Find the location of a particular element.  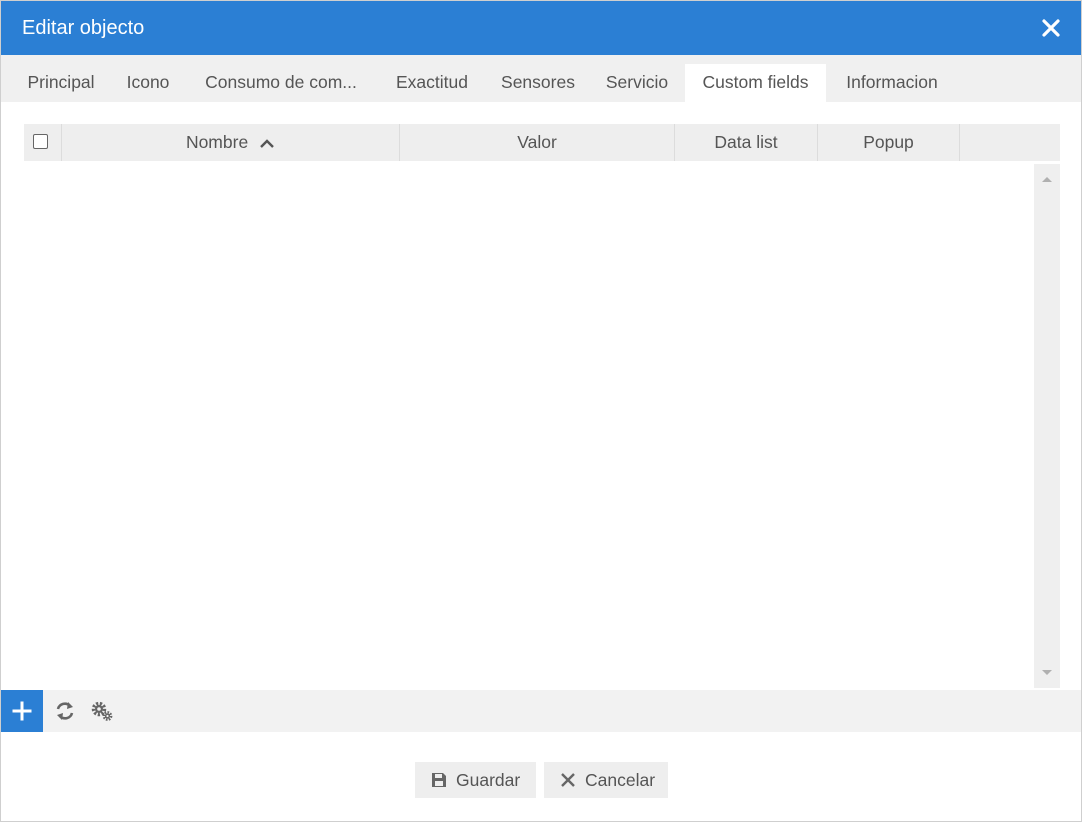

tab-exactitud: Exactitud is located at coordinates (432, 83).